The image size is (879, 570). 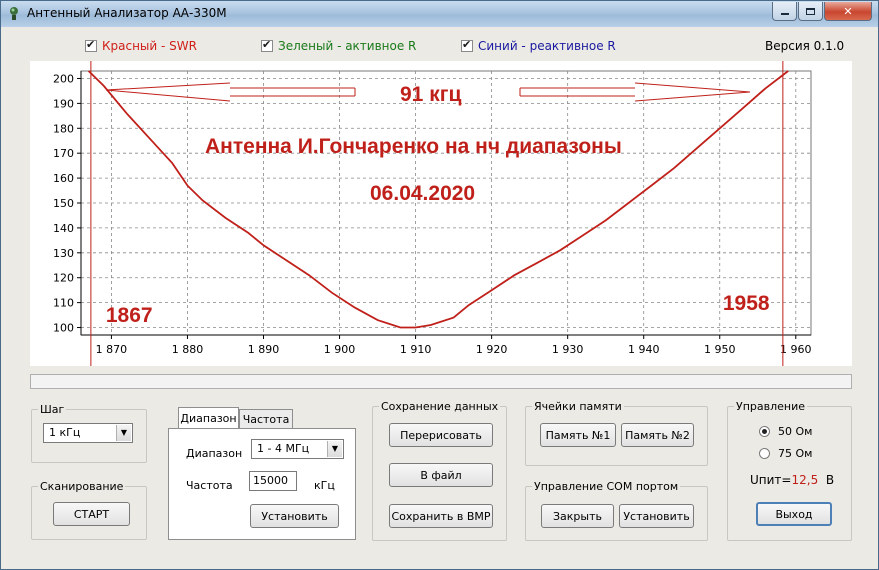 I want to click on x-tick-label: 1 880, so click(x=188, y=349).